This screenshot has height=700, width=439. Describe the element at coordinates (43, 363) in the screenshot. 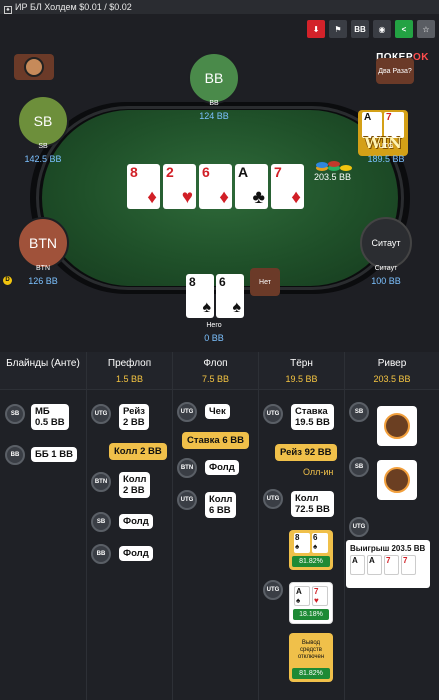

I see `column-title: Блайнды (Анте)` at that location.